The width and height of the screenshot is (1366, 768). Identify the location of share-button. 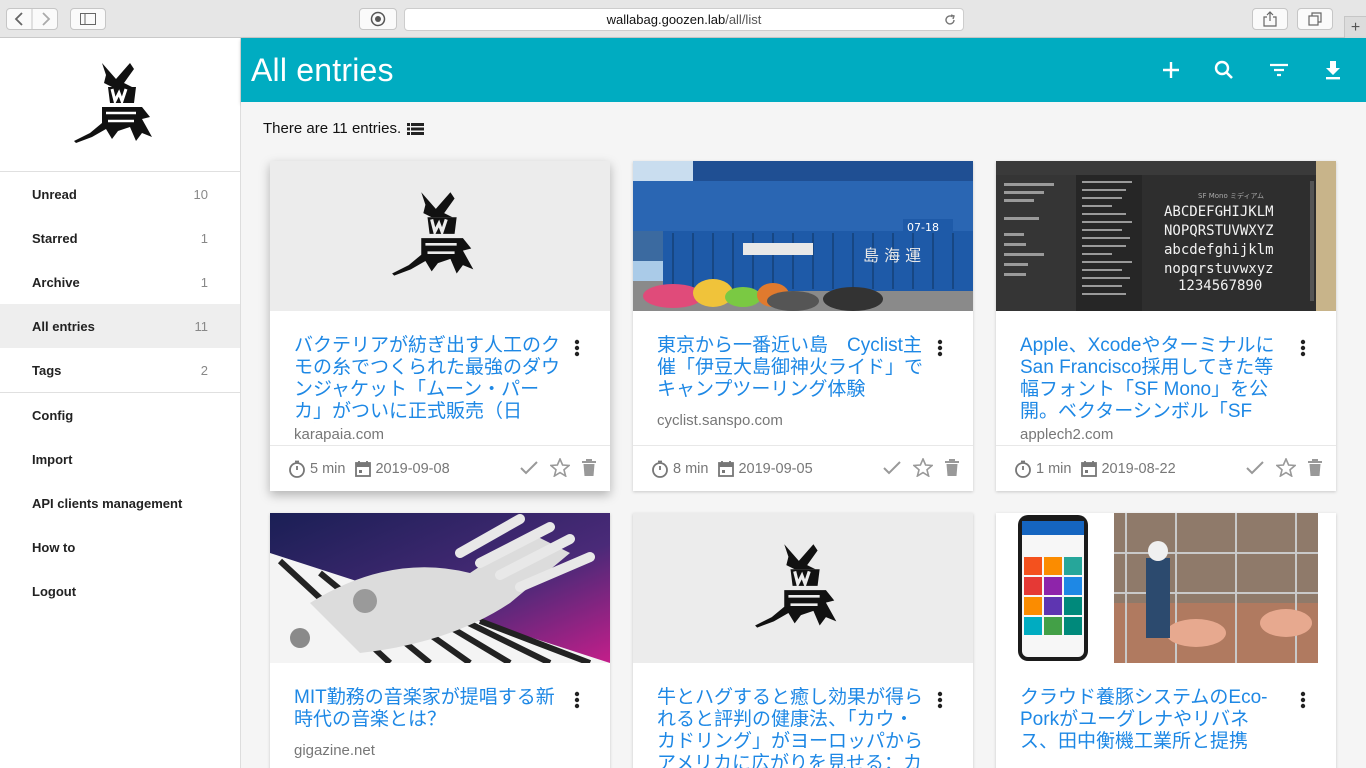
(1270, 19).